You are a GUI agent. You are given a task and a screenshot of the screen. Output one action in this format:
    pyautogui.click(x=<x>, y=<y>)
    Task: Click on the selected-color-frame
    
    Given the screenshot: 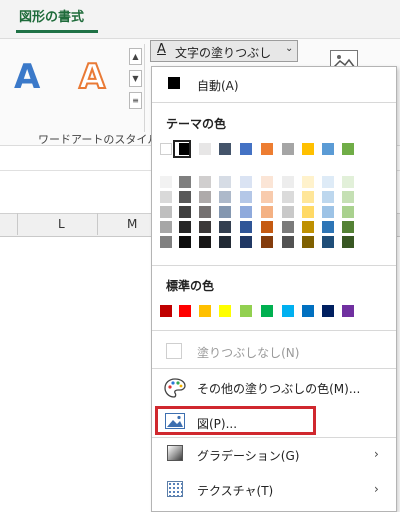 What is the action you would take?
    pyautogui.click(x=182, y=149)
    